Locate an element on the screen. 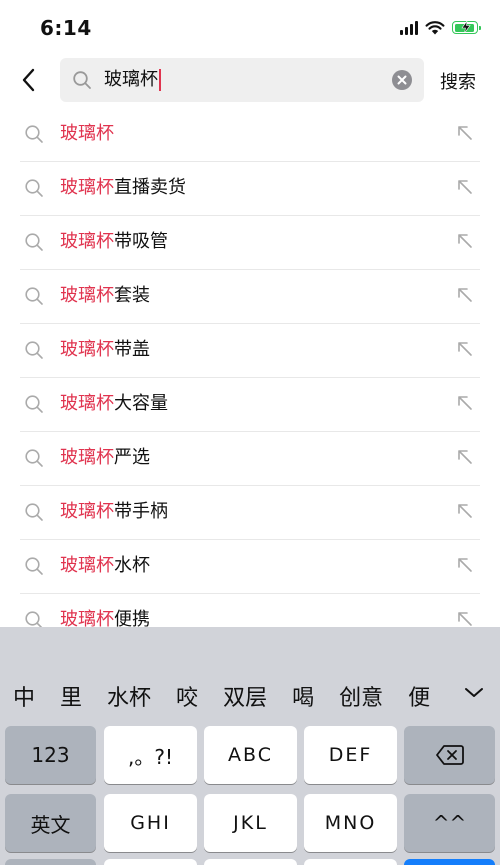 The height and width of the screenshot is (865, 500). suggestion-rest: 水杯 is located at coordinates (132, 565).